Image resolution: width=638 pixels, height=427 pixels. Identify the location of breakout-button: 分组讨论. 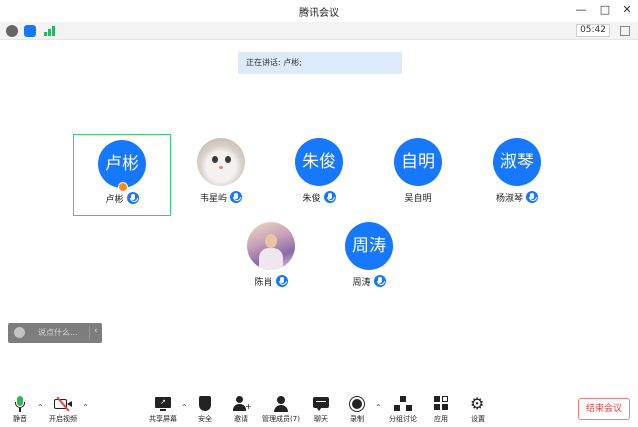
(403, 410).